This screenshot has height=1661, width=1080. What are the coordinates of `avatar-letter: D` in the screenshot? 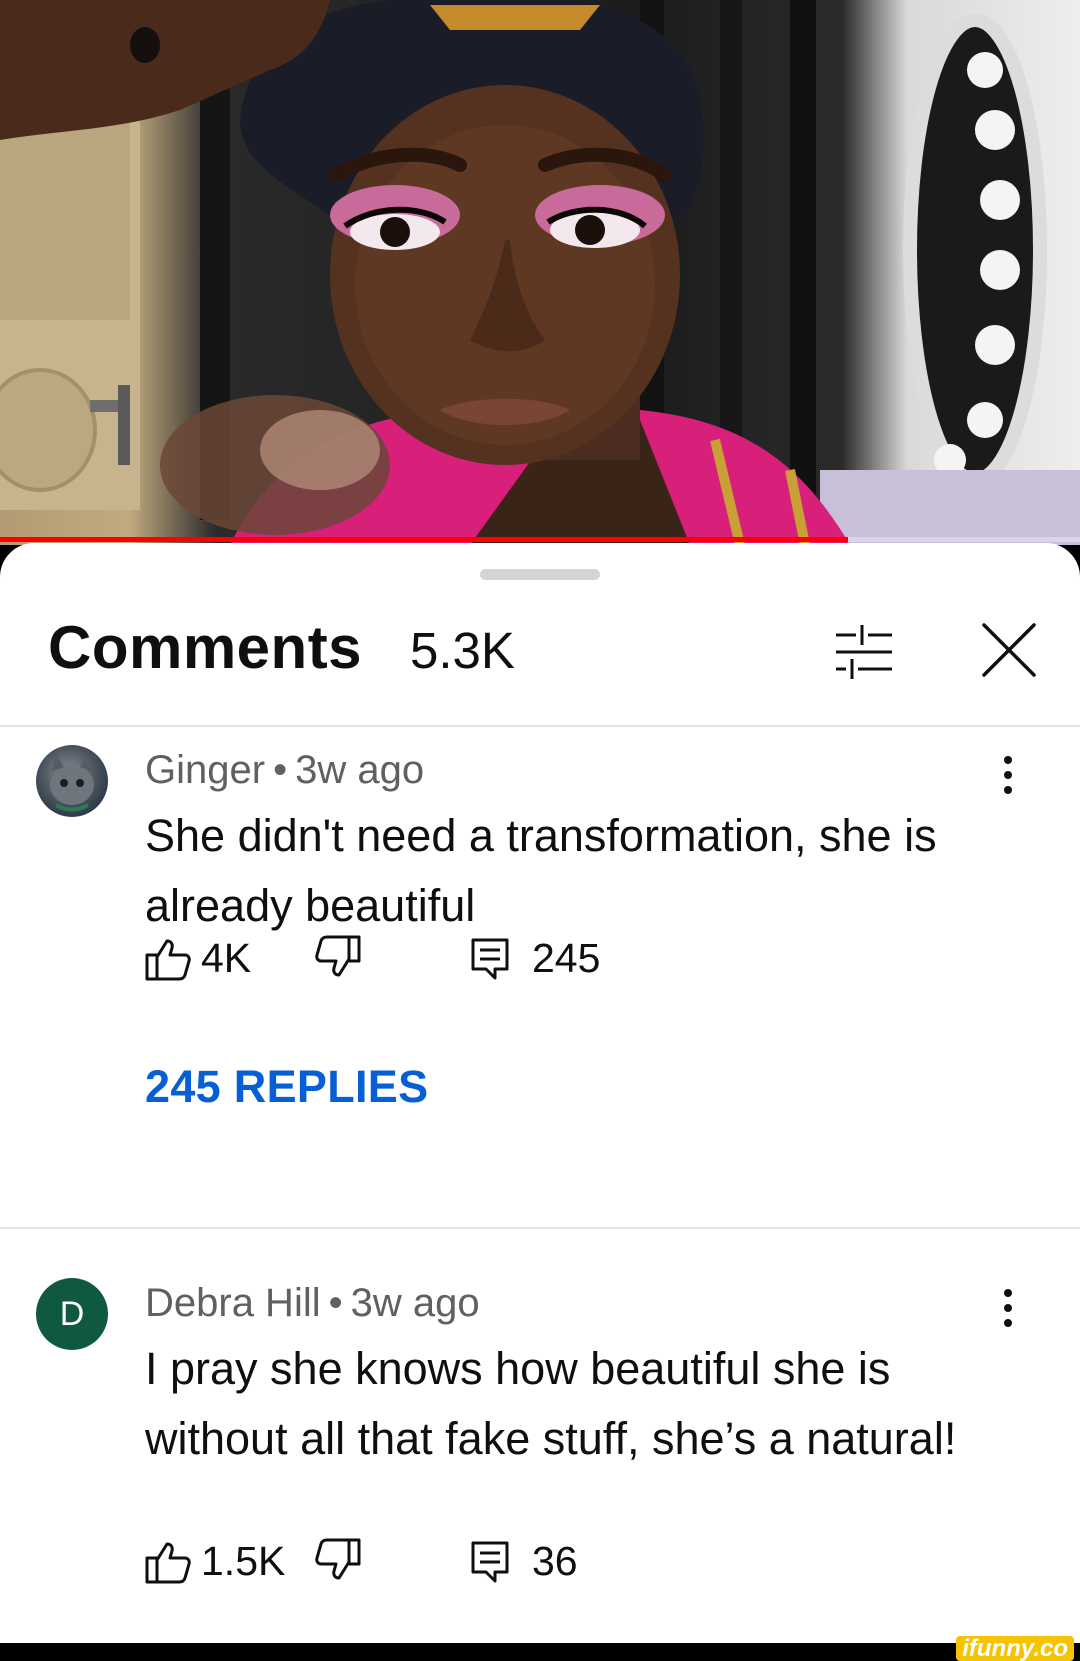 It's located at (72, 1313).